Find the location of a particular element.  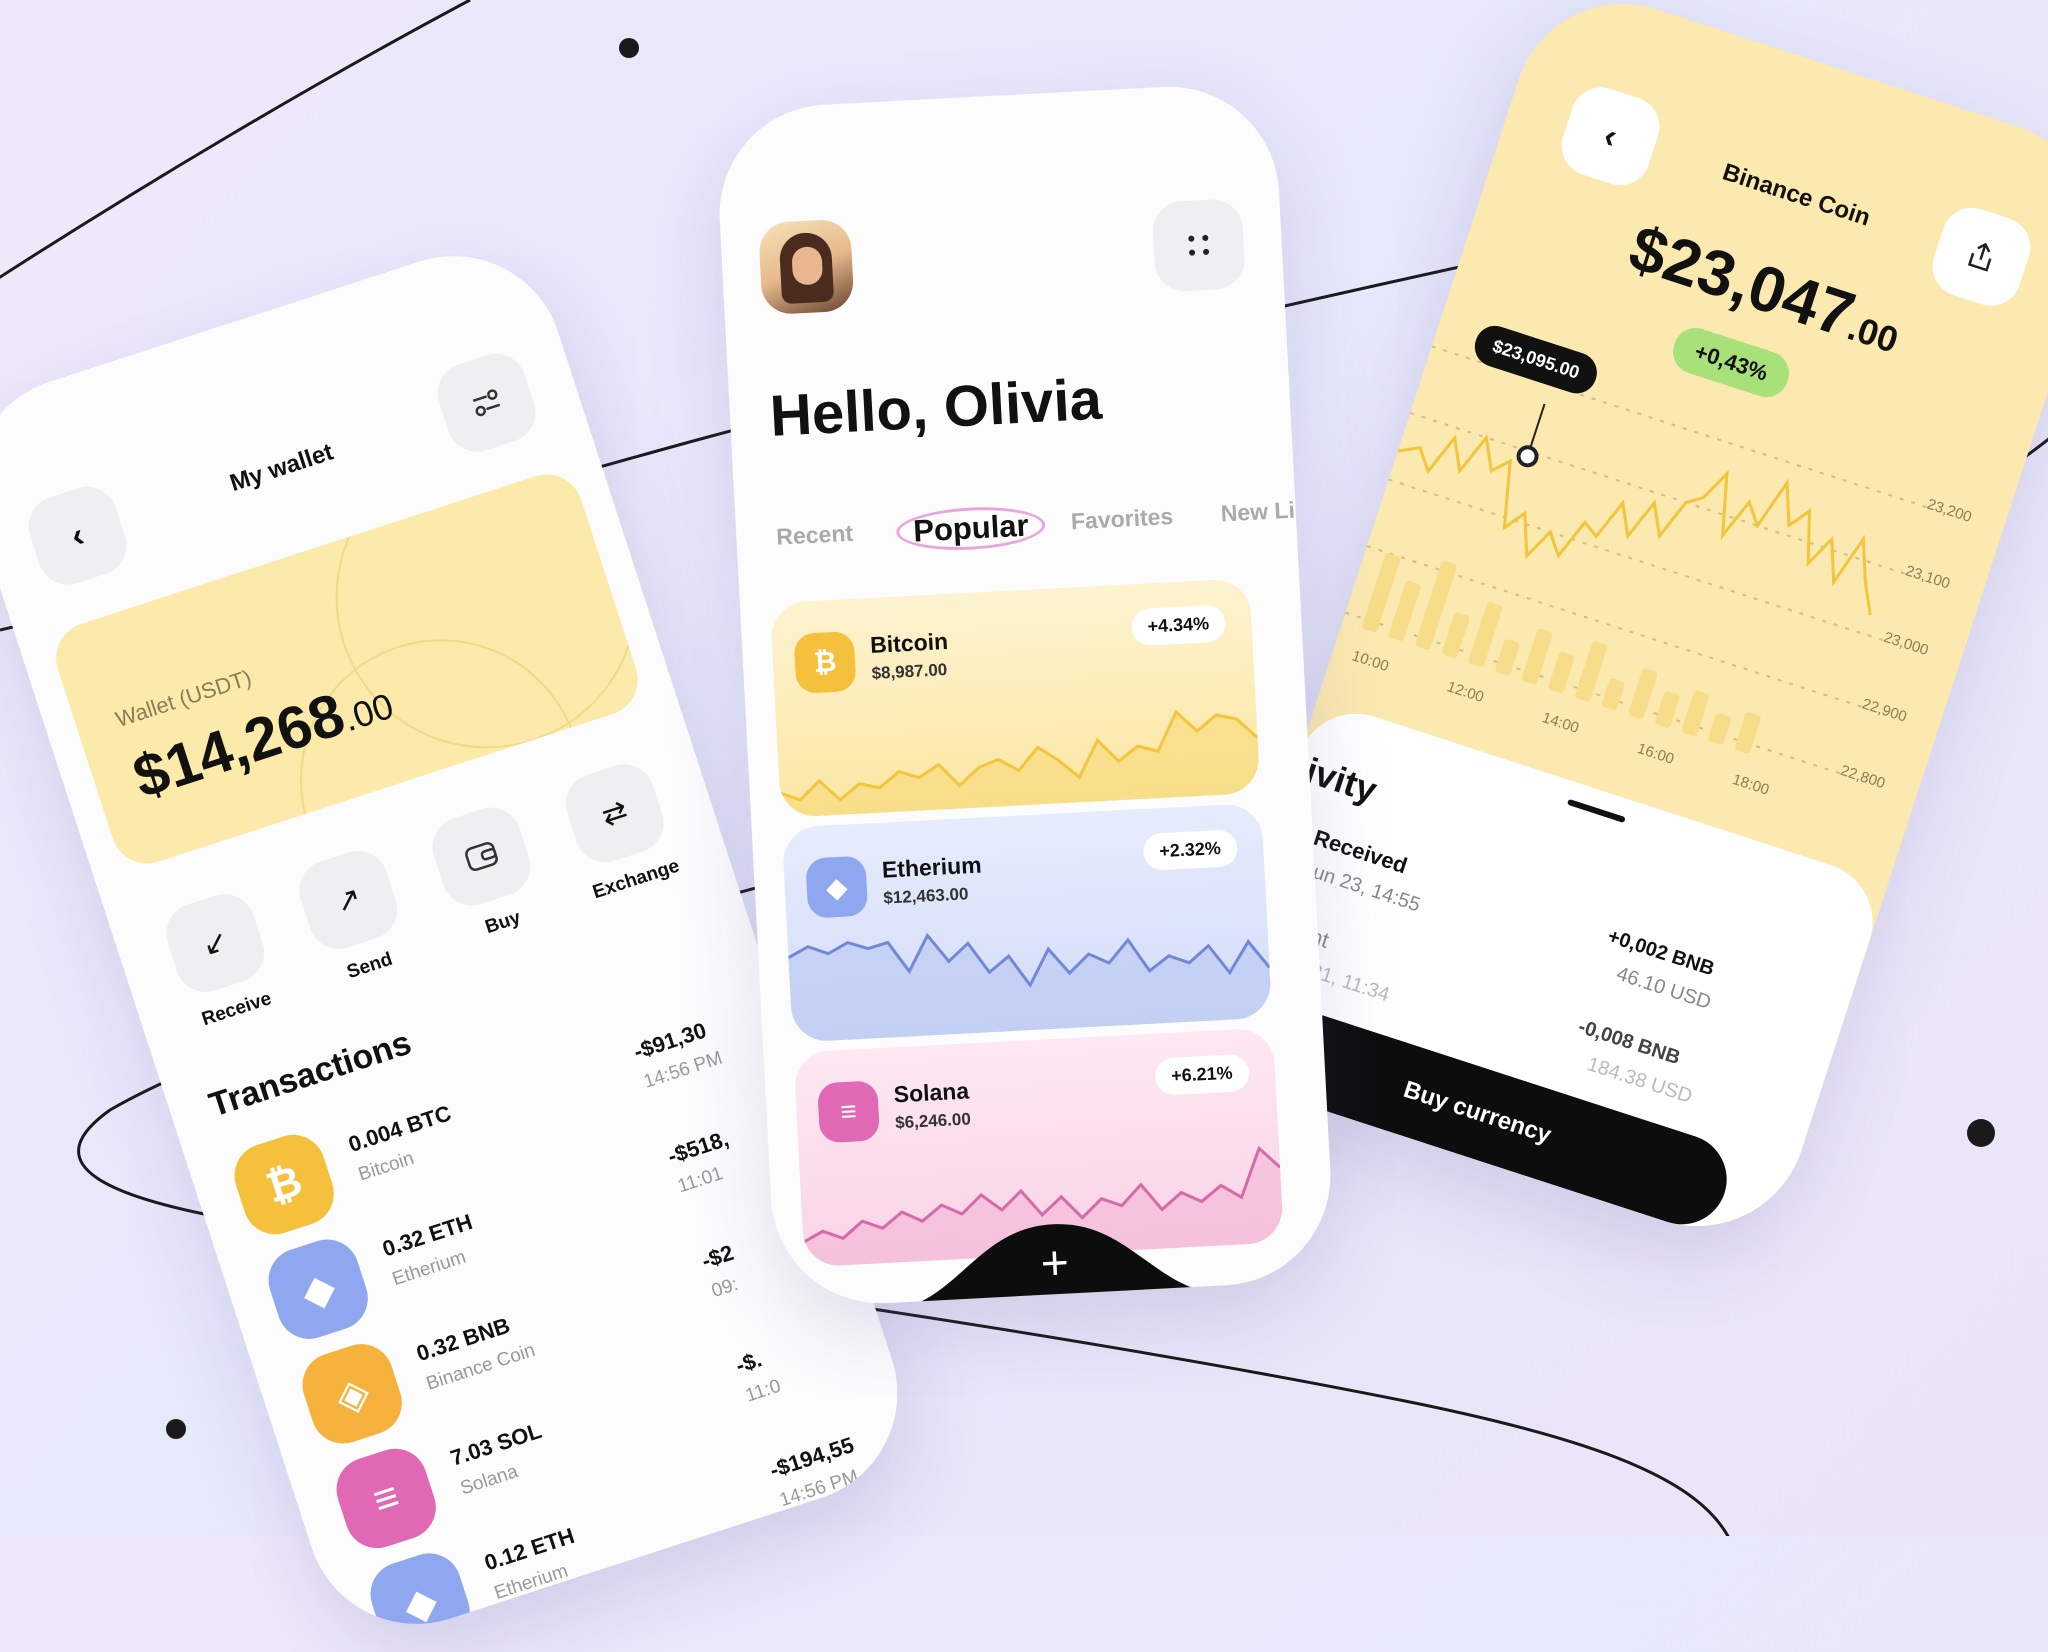

add-button: + is located at coordinates (1054, 1264).